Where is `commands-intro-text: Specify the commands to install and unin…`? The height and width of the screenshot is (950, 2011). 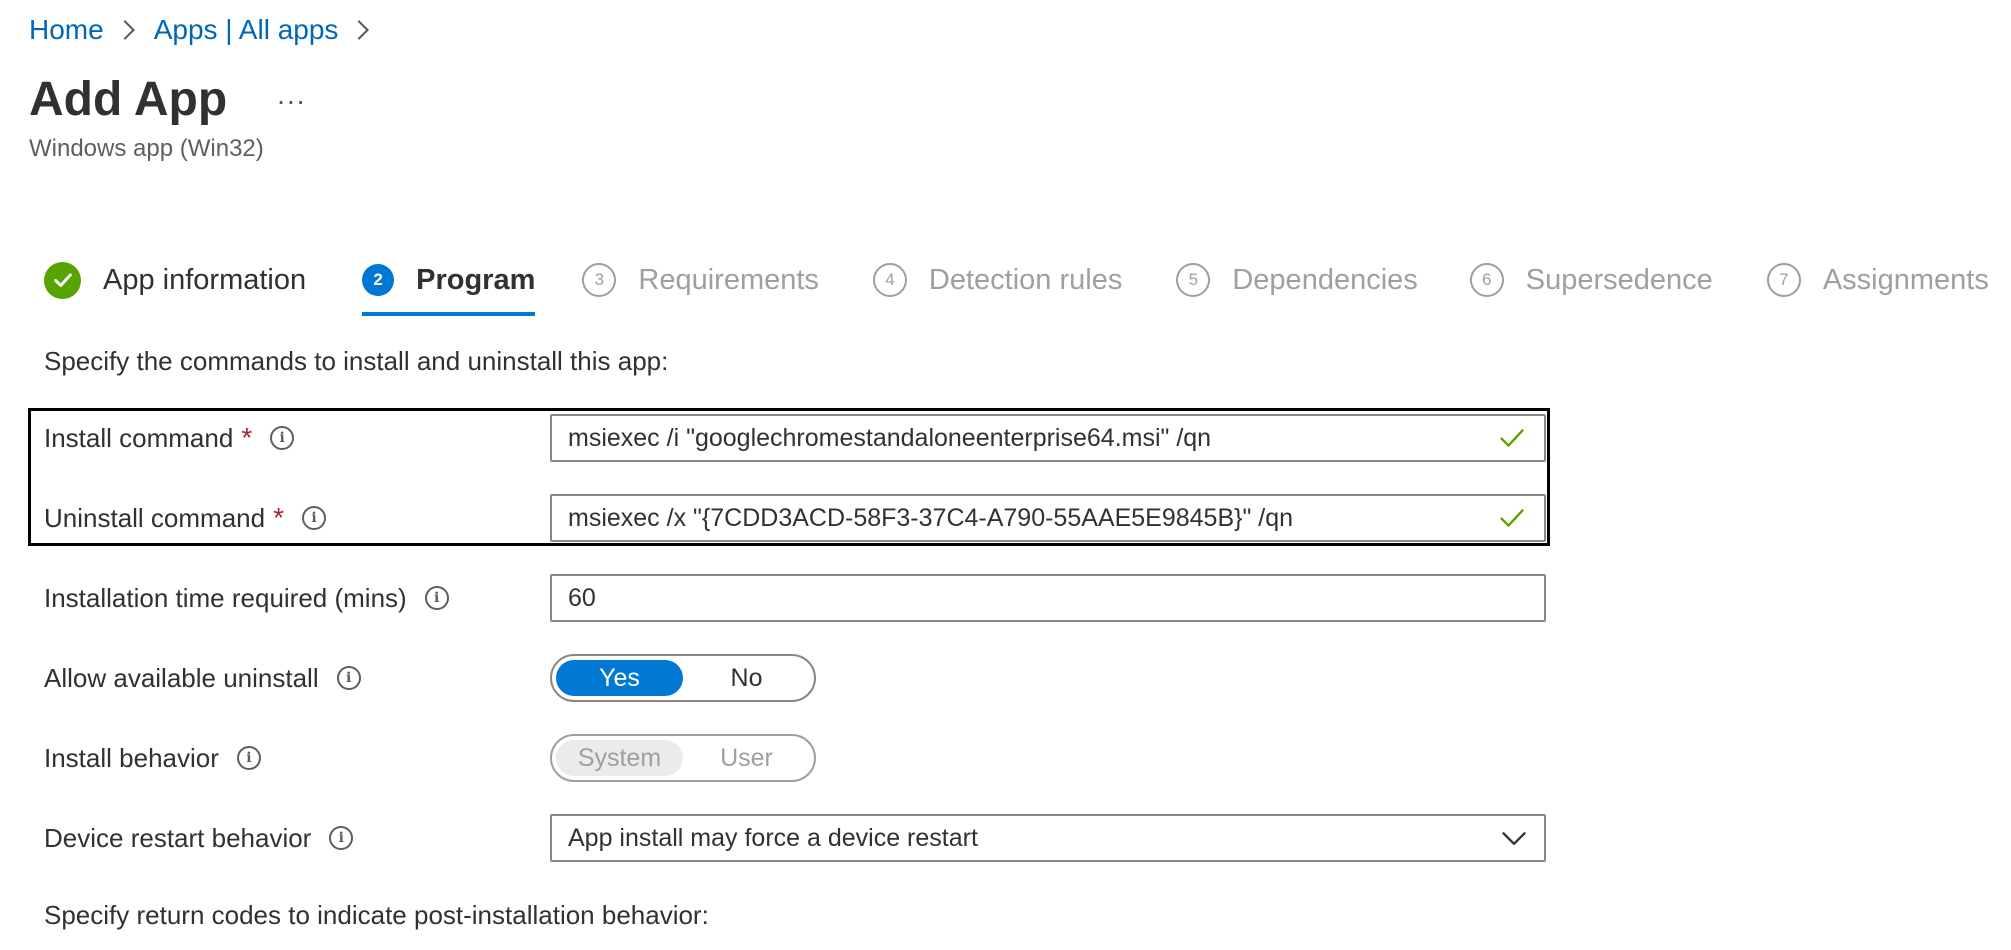 commands-intro-text: Specify the commands to install and unin… is located at coordinates (356, 361).